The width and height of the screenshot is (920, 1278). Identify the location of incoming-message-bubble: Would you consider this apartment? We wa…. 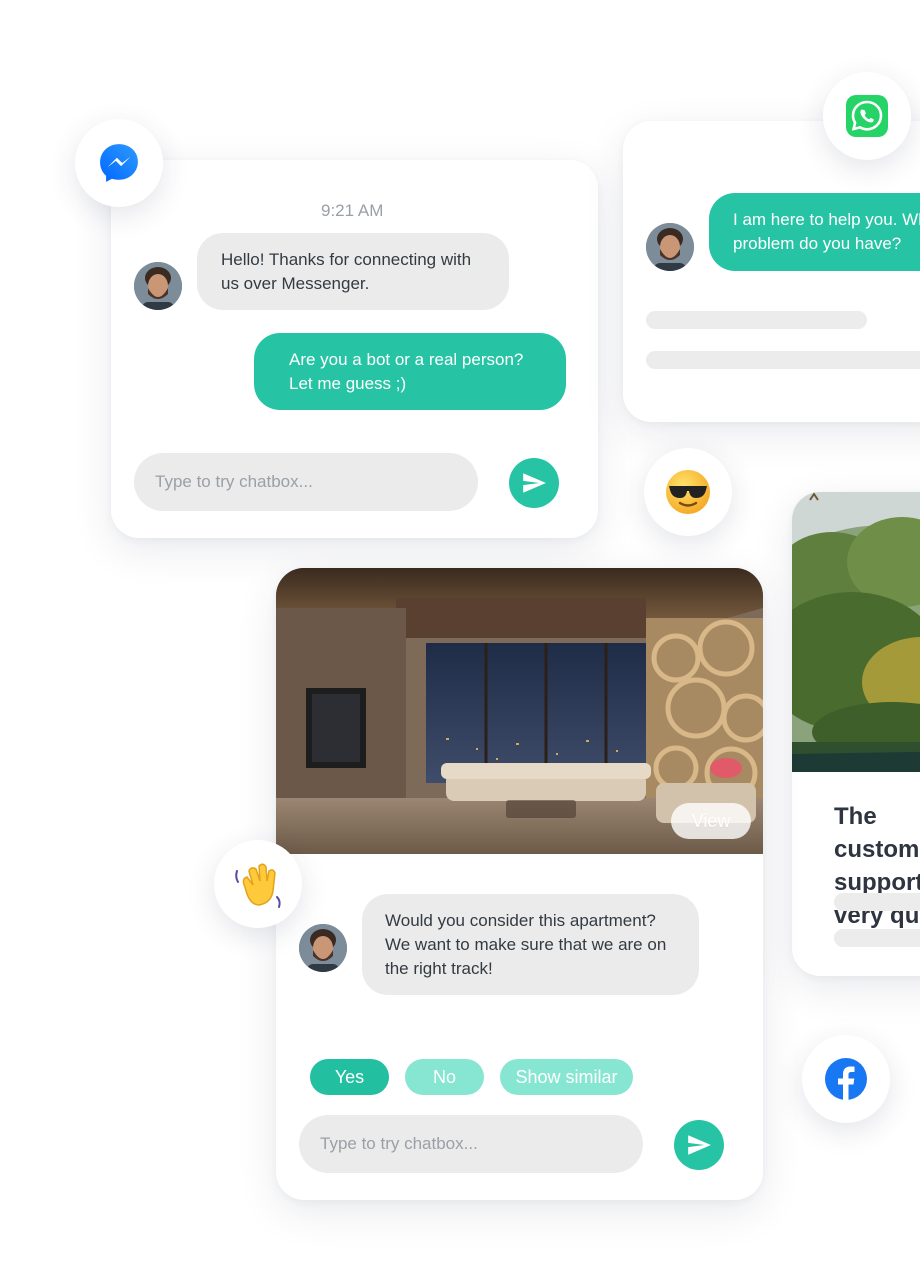
(530, 944).